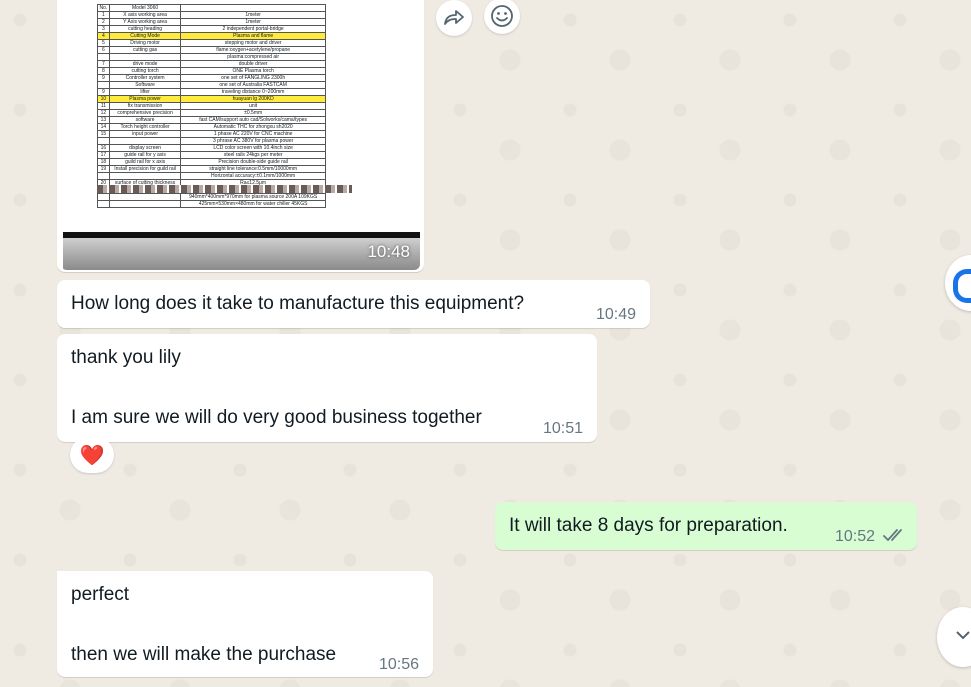  What do you see at coordinates (253, 50) in the screenshot?
I see `spec-cell: flame:oxygen+acetylene/propane` at bounding box center [253, 50].